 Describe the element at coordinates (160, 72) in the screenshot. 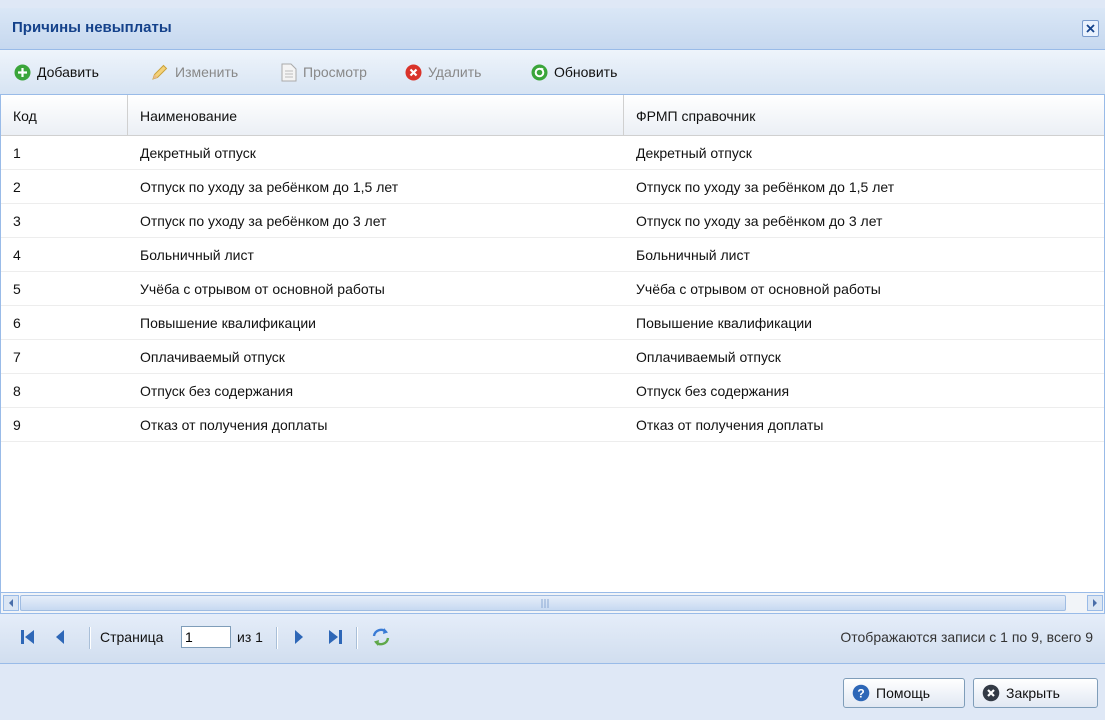

I see `pencil-icon` at that location.